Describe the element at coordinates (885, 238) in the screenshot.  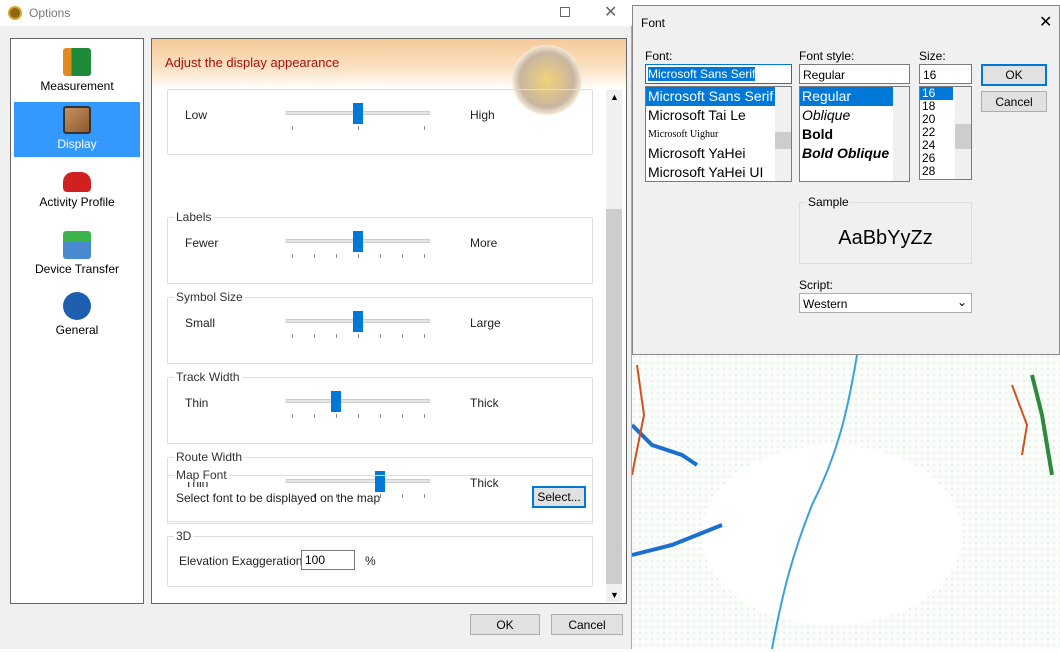
I see `sample-text: AaBbYyZz` at that location.